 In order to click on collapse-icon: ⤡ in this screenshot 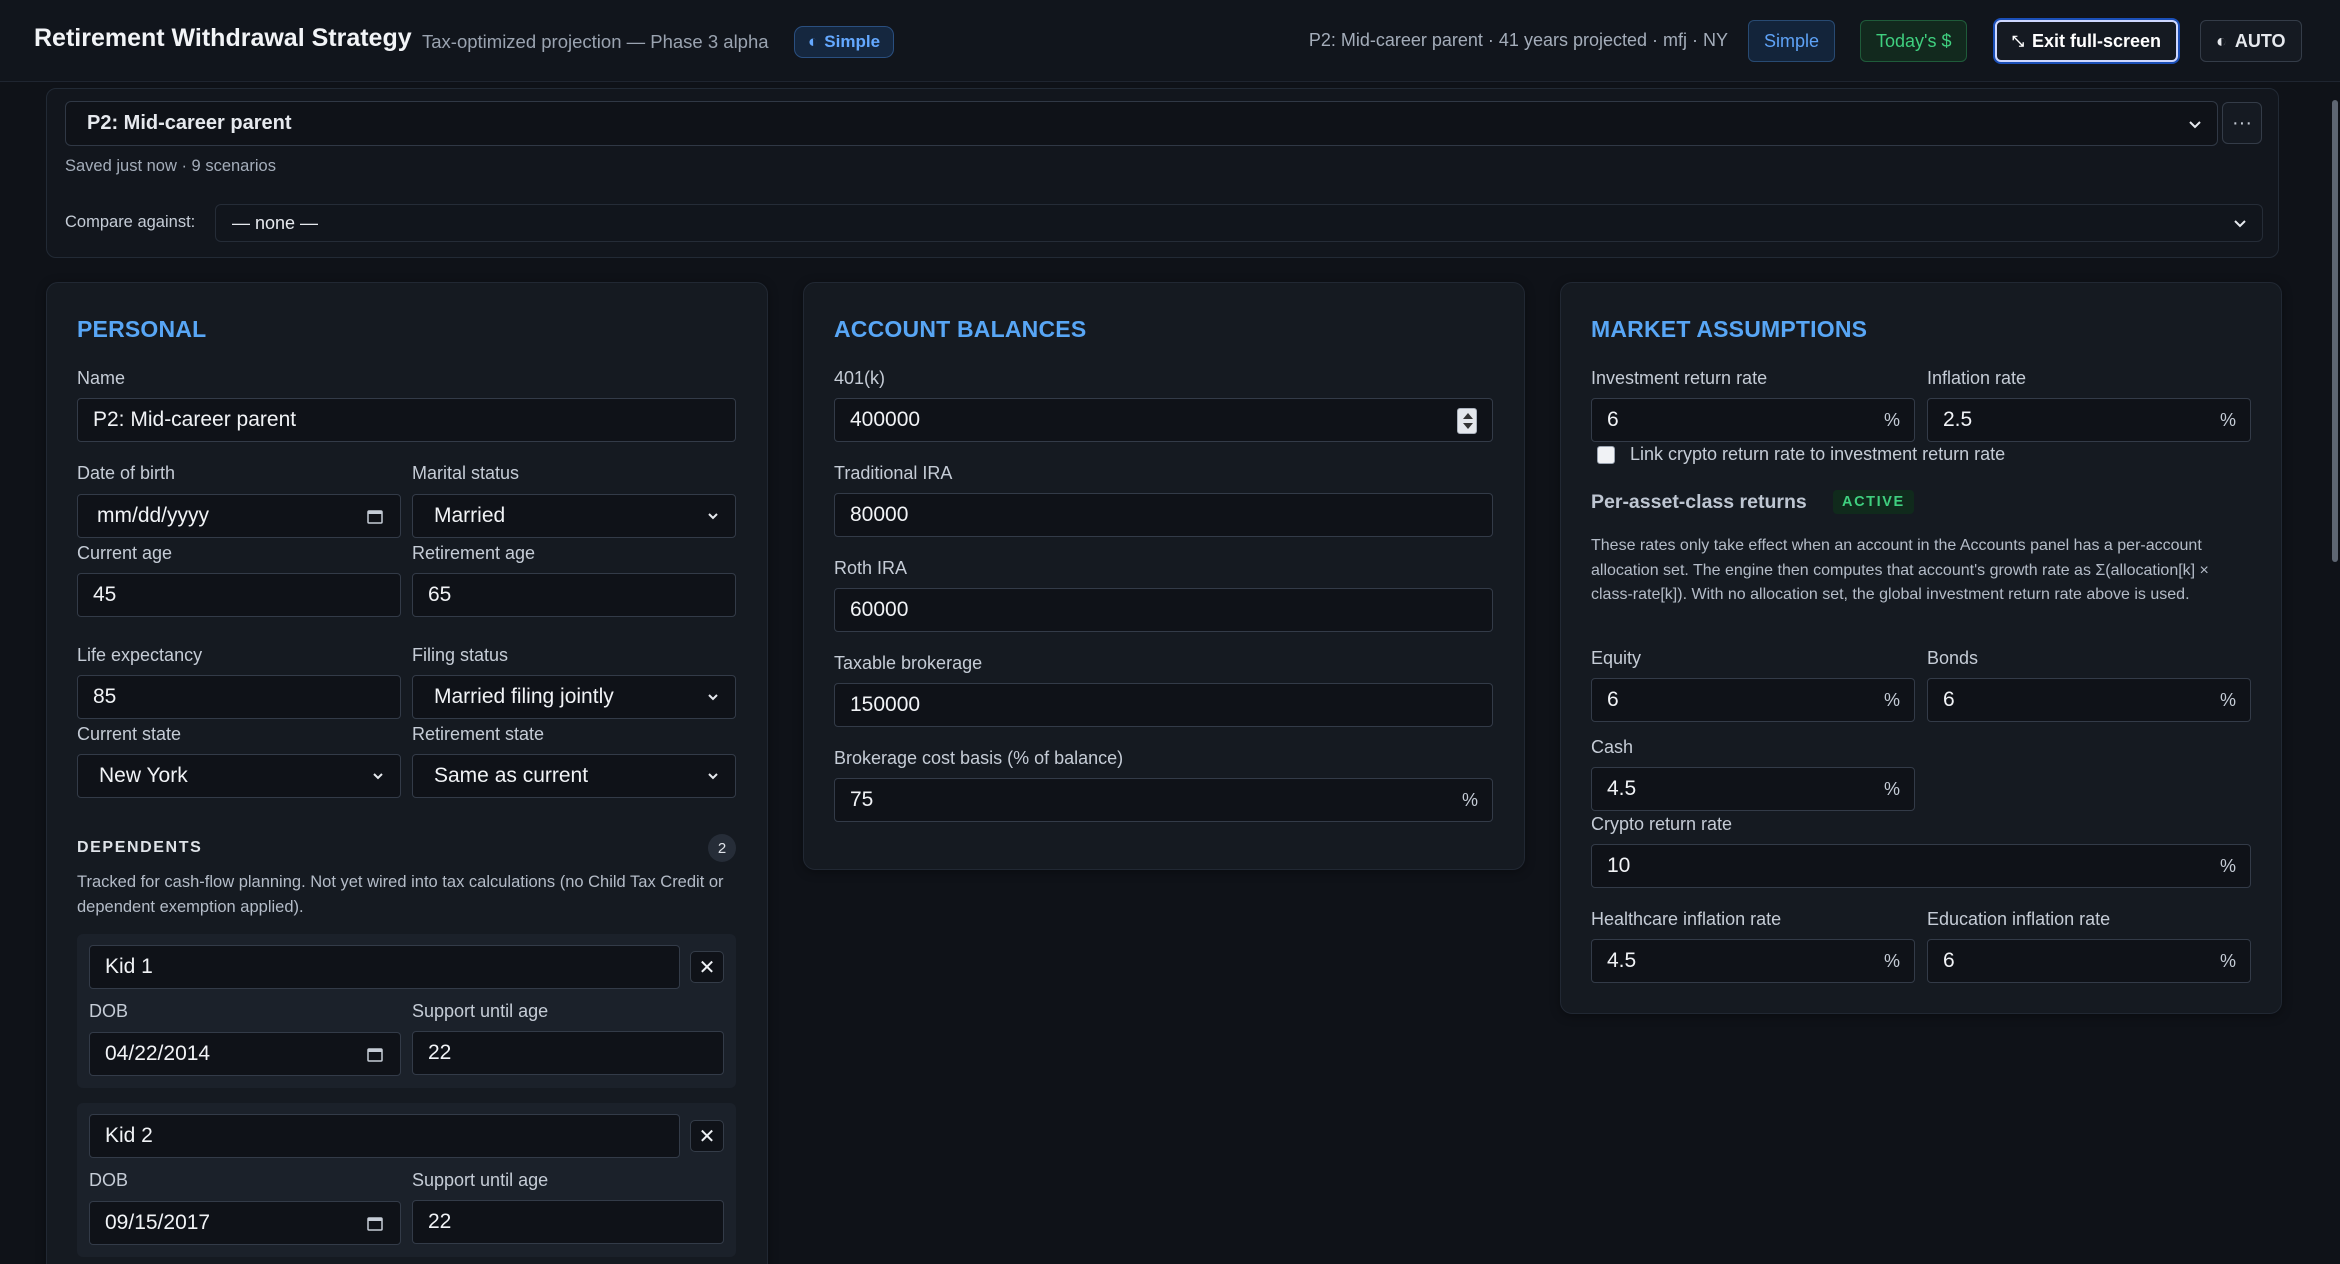, I will do `click(2018, 41)`.